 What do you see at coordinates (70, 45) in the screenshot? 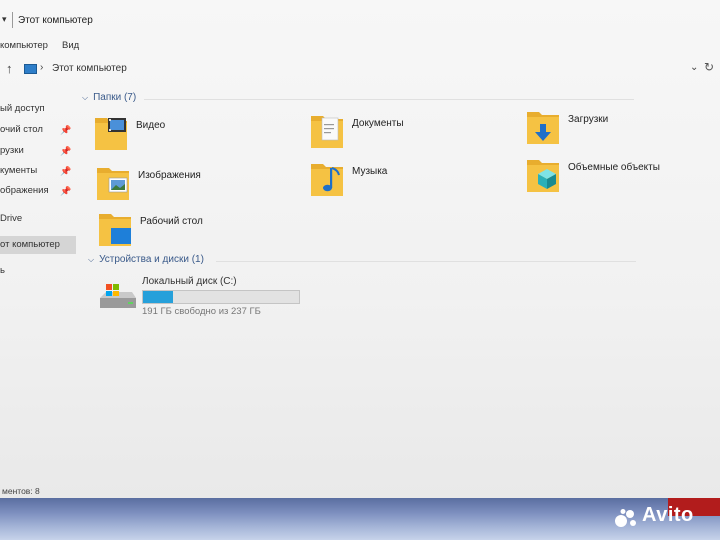
I see `tab-view: Вид` at bounding box center [70, 45].